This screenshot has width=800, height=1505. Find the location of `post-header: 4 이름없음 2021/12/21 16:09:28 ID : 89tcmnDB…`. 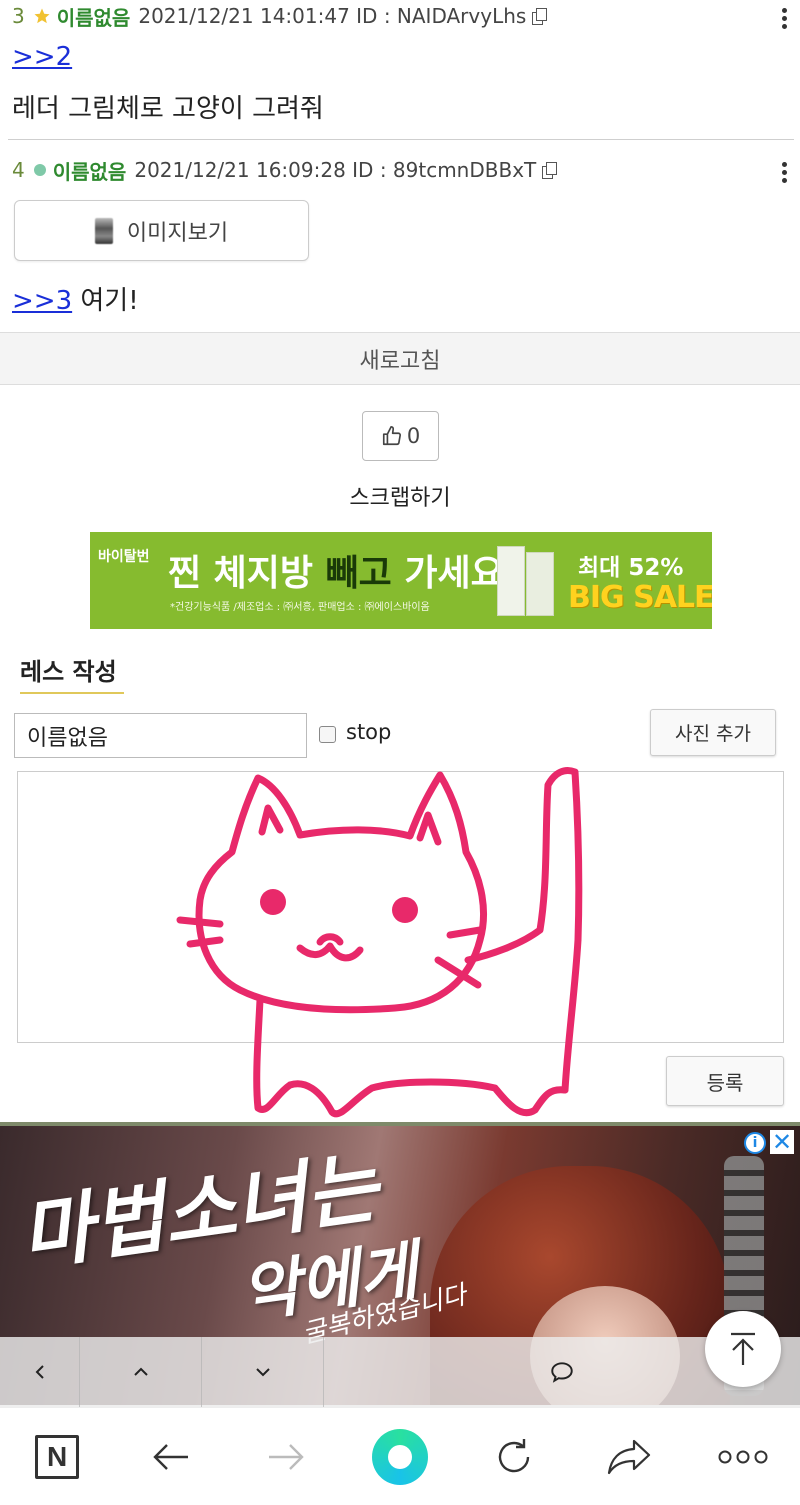

post-header: 4 이름없음 2021/12/21 16:09:28 ID : 89tcmnDB… is located at coordinates (285, 170).